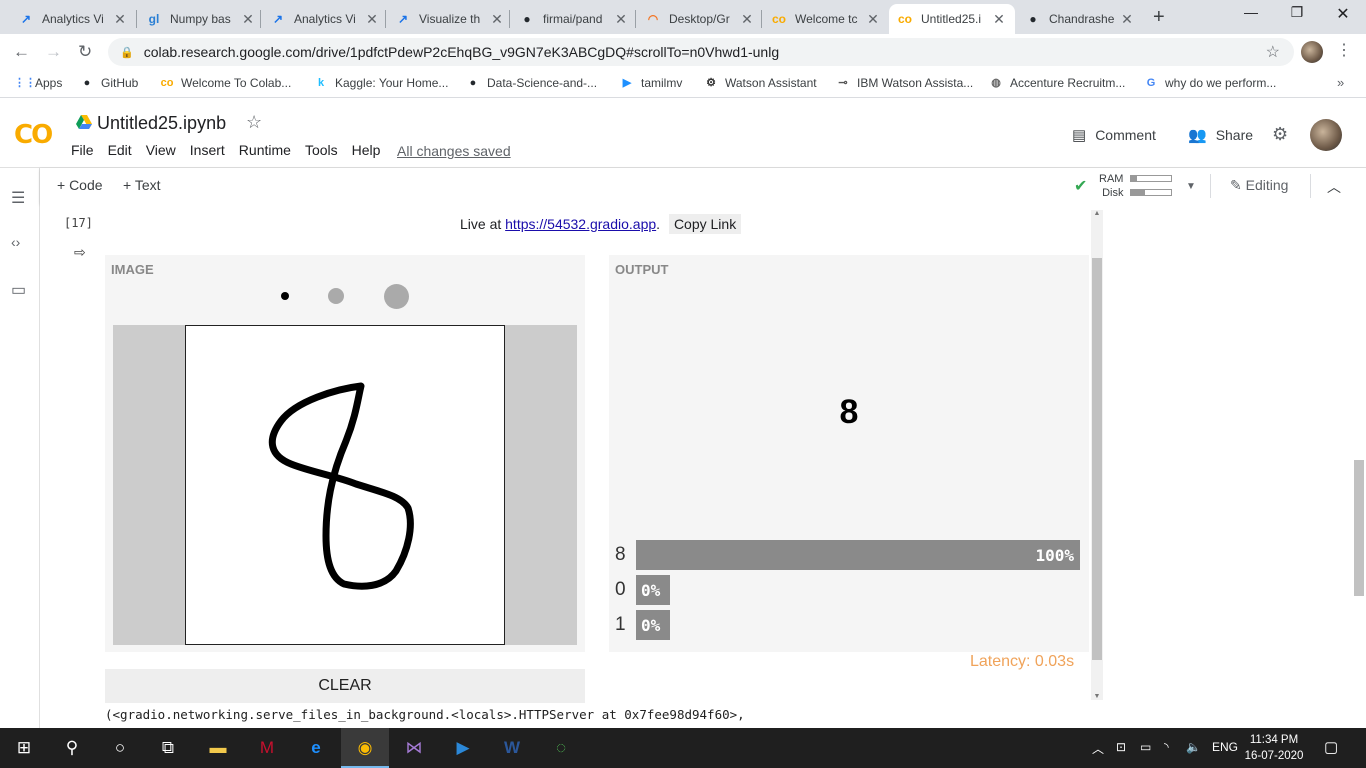  I want to click on code-snippets-icon: ‹›, so click(15, 242).